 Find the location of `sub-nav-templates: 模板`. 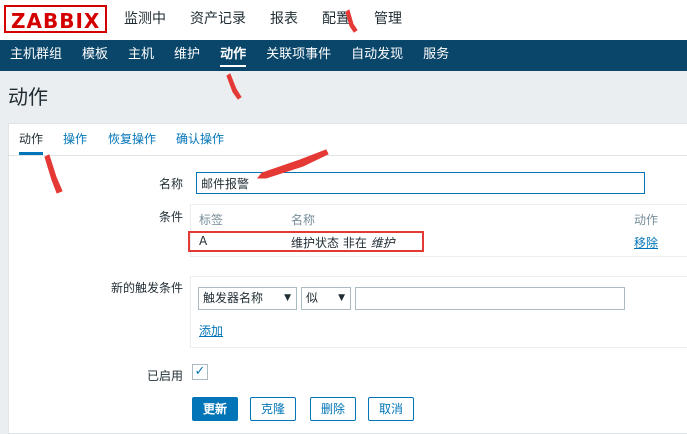

sub-nav-templates: 模板 is located at coordinates (95, 55).